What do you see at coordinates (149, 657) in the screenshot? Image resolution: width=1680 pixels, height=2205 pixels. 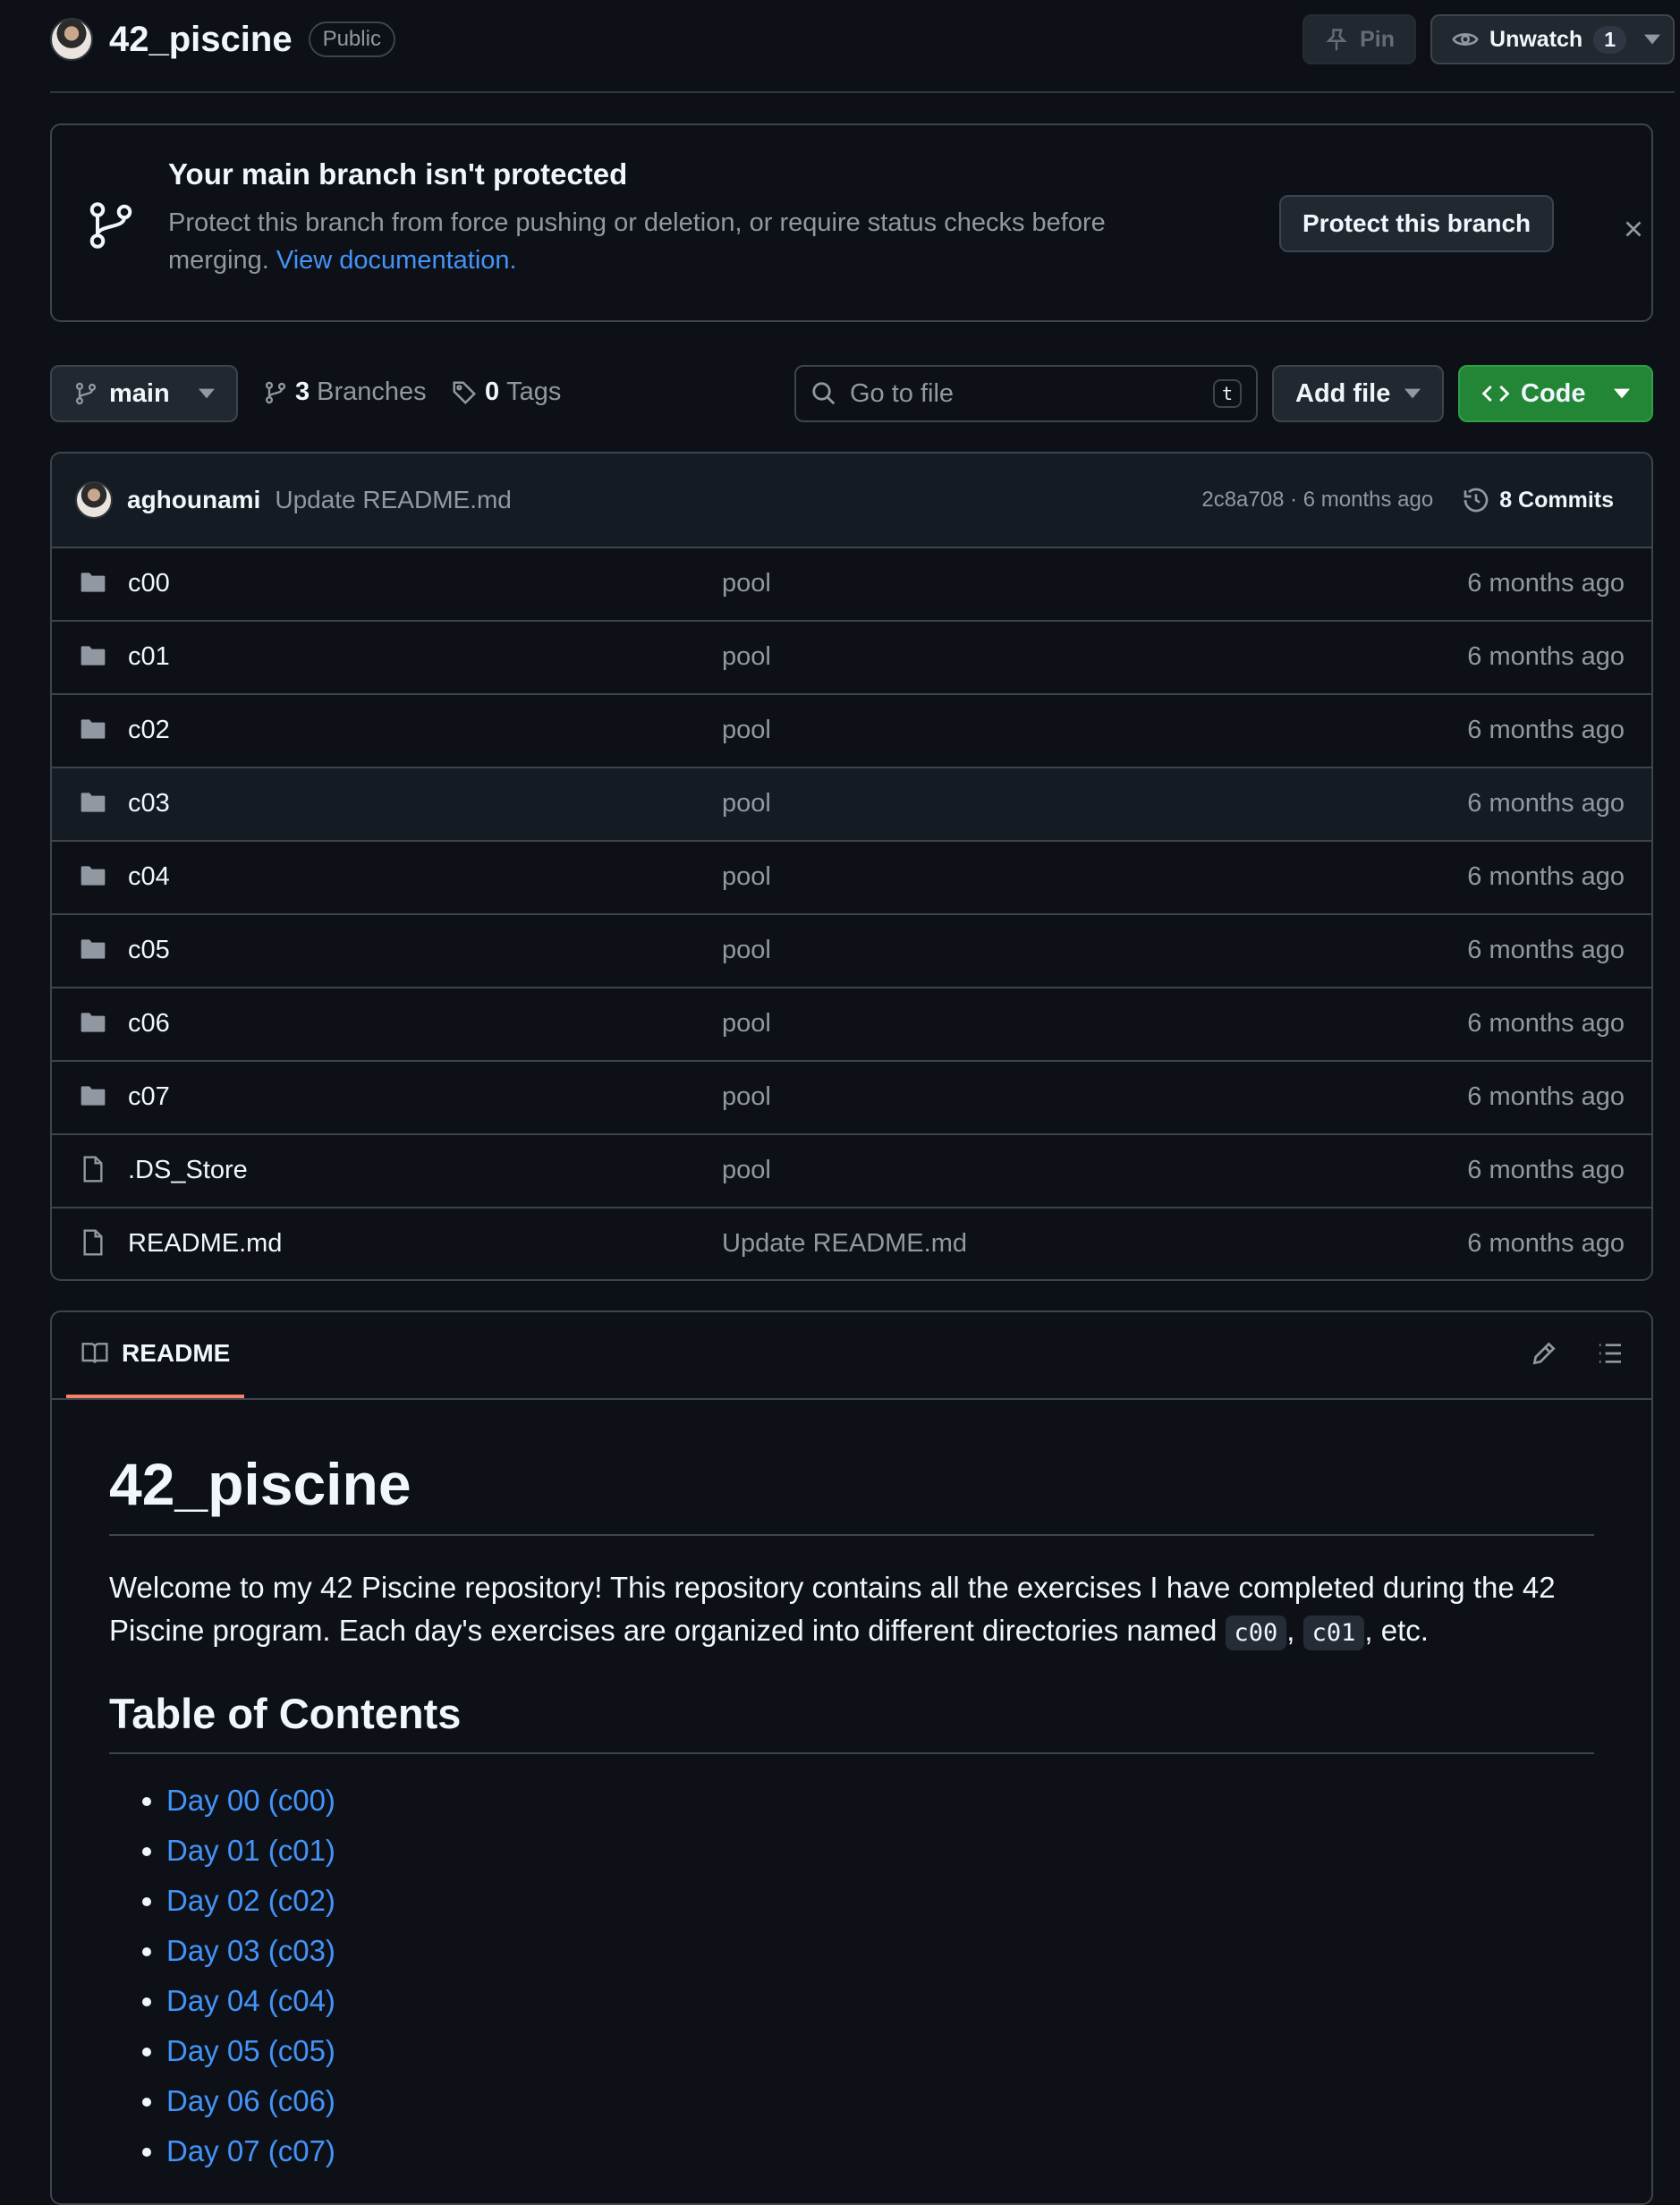 I see `file-name: c01` at bounding box center [149, 657].